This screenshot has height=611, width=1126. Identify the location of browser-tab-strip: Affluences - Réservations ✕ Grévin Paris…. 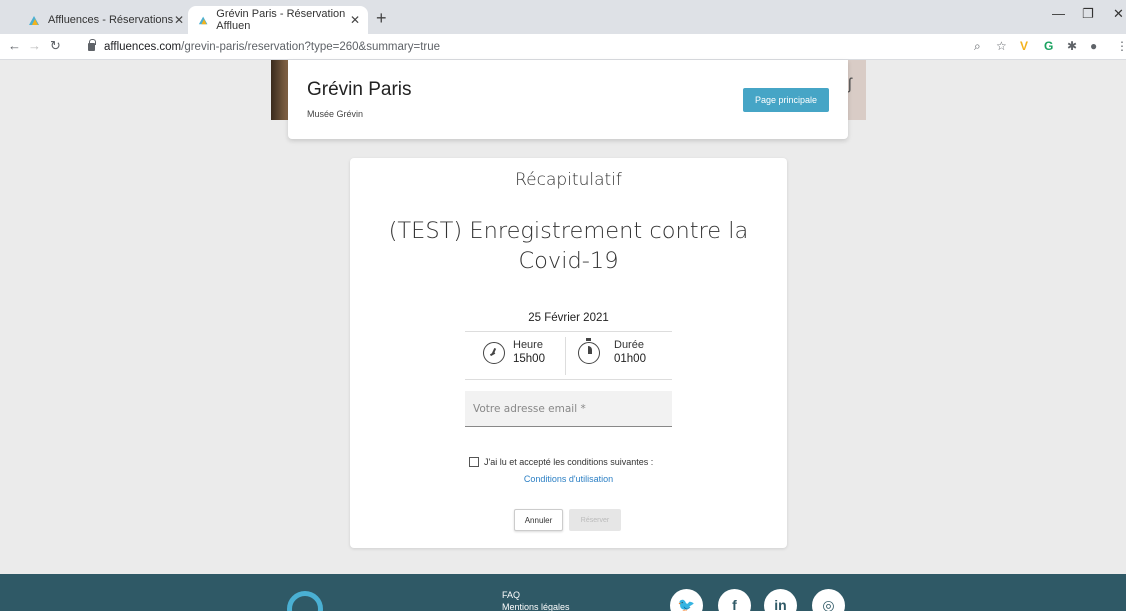
(563, 17).